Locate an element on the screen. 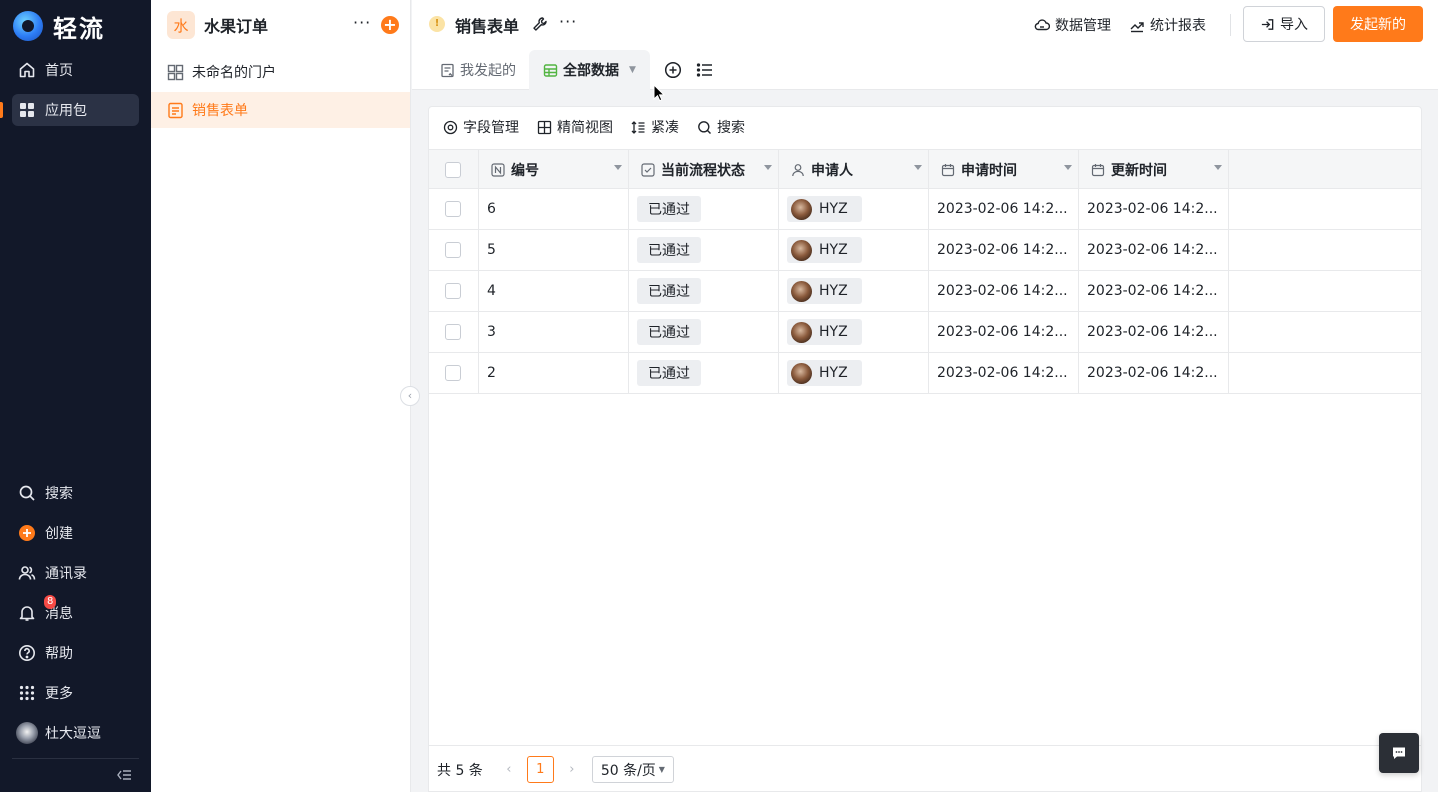  logo-mark-icon is located at coordinates (28, 26).